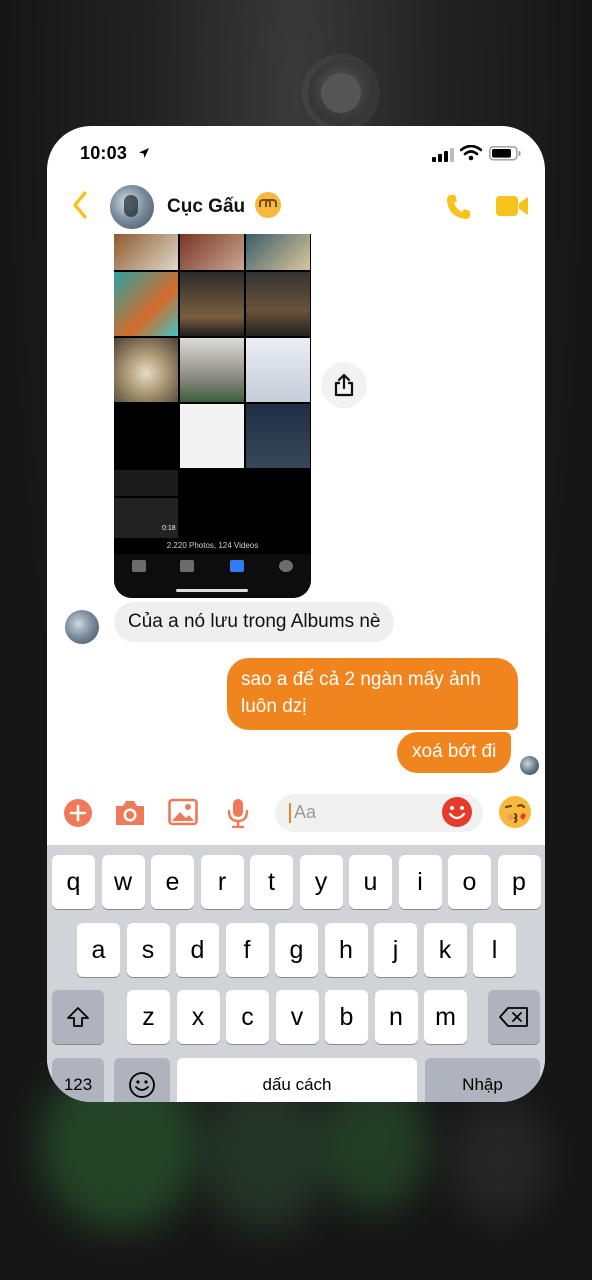 This screenshot has height=1280, width=592. Describe the element at coordinates (420, 882) in the screenshot. I see `key-i: i` at that location.